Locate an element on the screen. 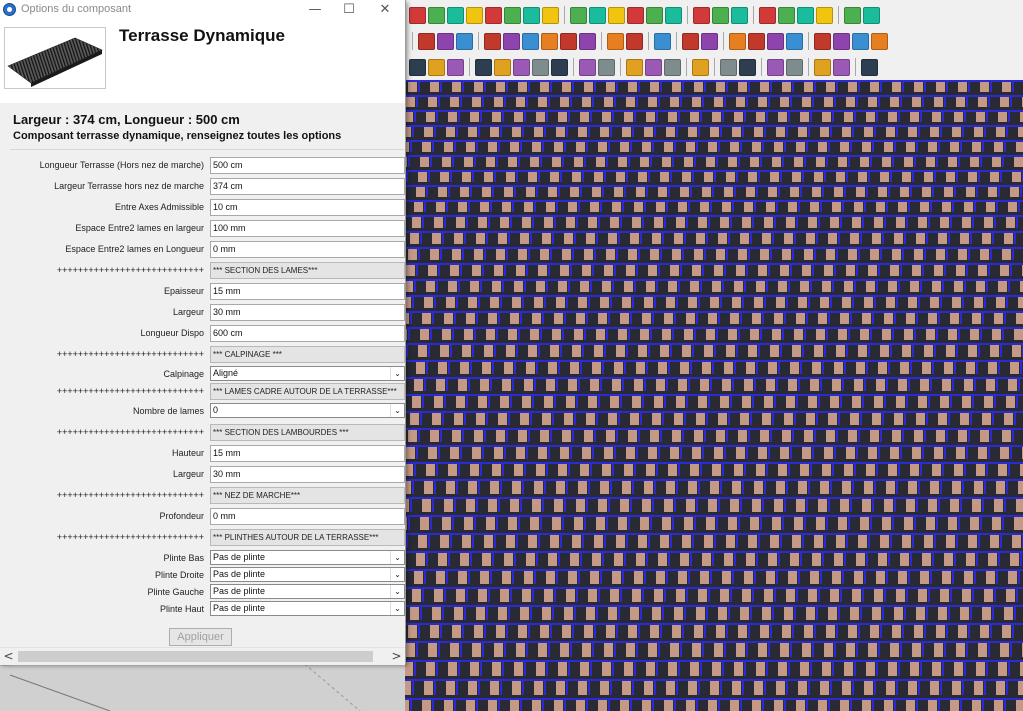  view-back-icon is located at coordinates (654, 15).